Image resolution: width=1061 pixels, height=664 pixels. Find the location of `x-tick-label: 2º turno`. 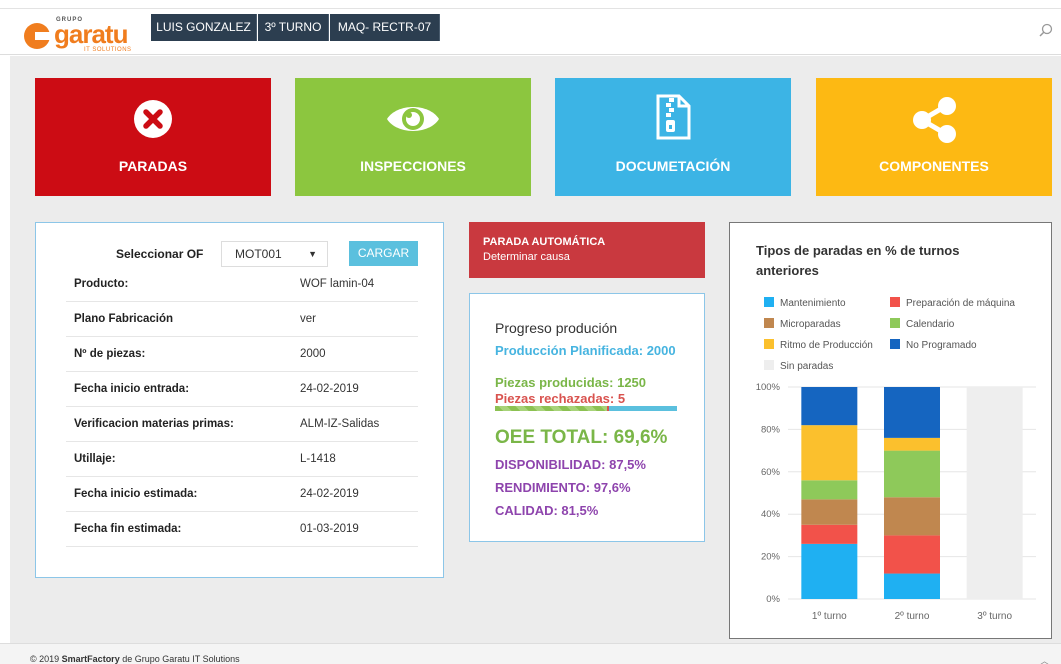

x-tick-label: 2º turno is located at coordinates (912, 616).